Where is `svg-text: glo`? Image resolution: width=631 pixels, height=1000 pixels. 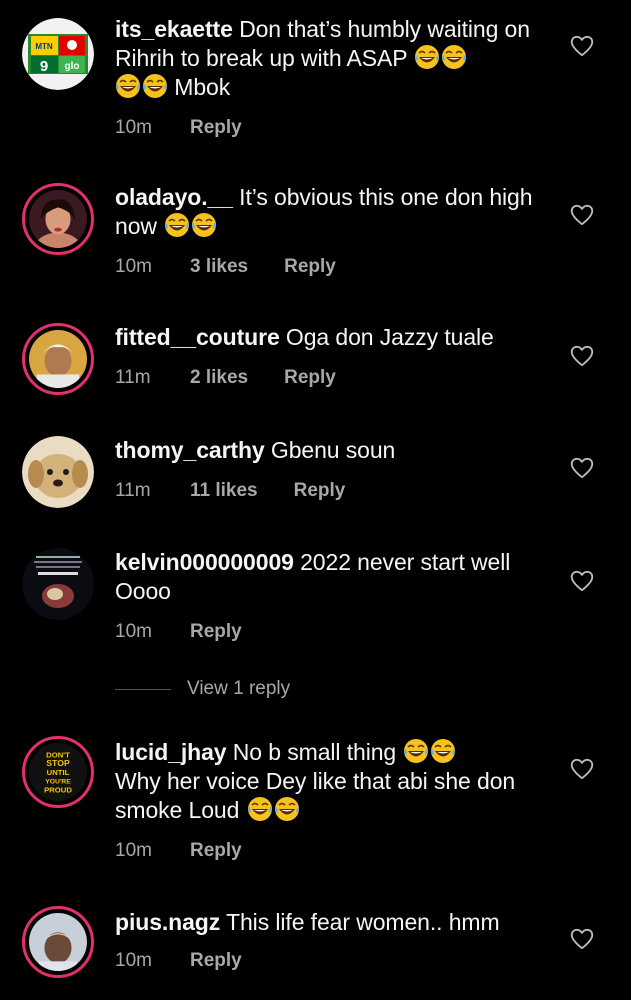 svg-text: glo is located at coordinates (72, 66).